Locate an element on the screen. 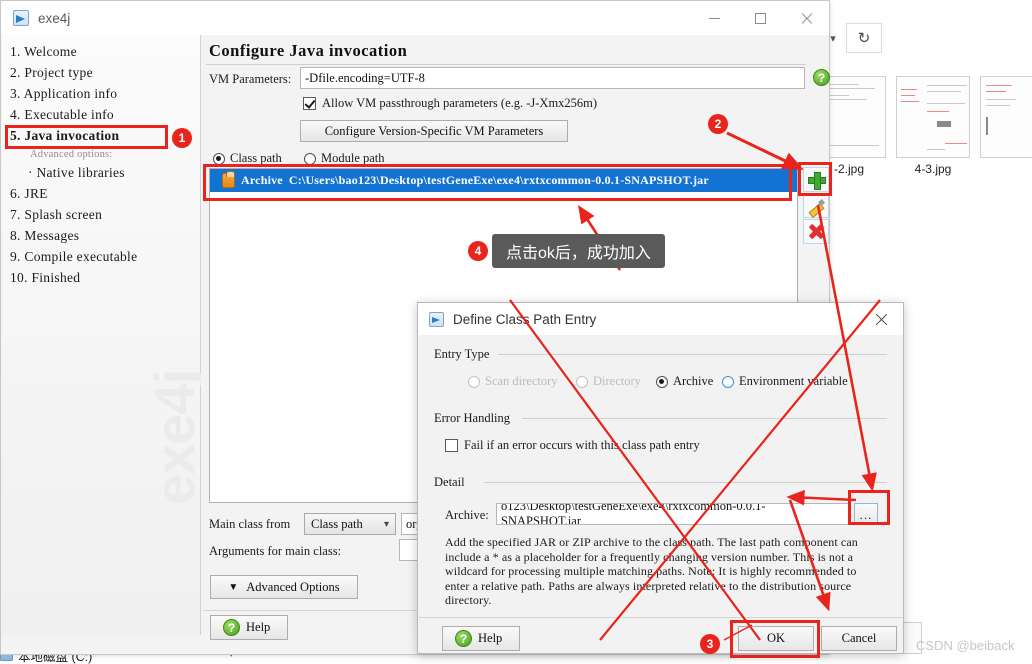 This screenshot has height=664, width=1032. maximize-icon is located at coordinates (760, 18).